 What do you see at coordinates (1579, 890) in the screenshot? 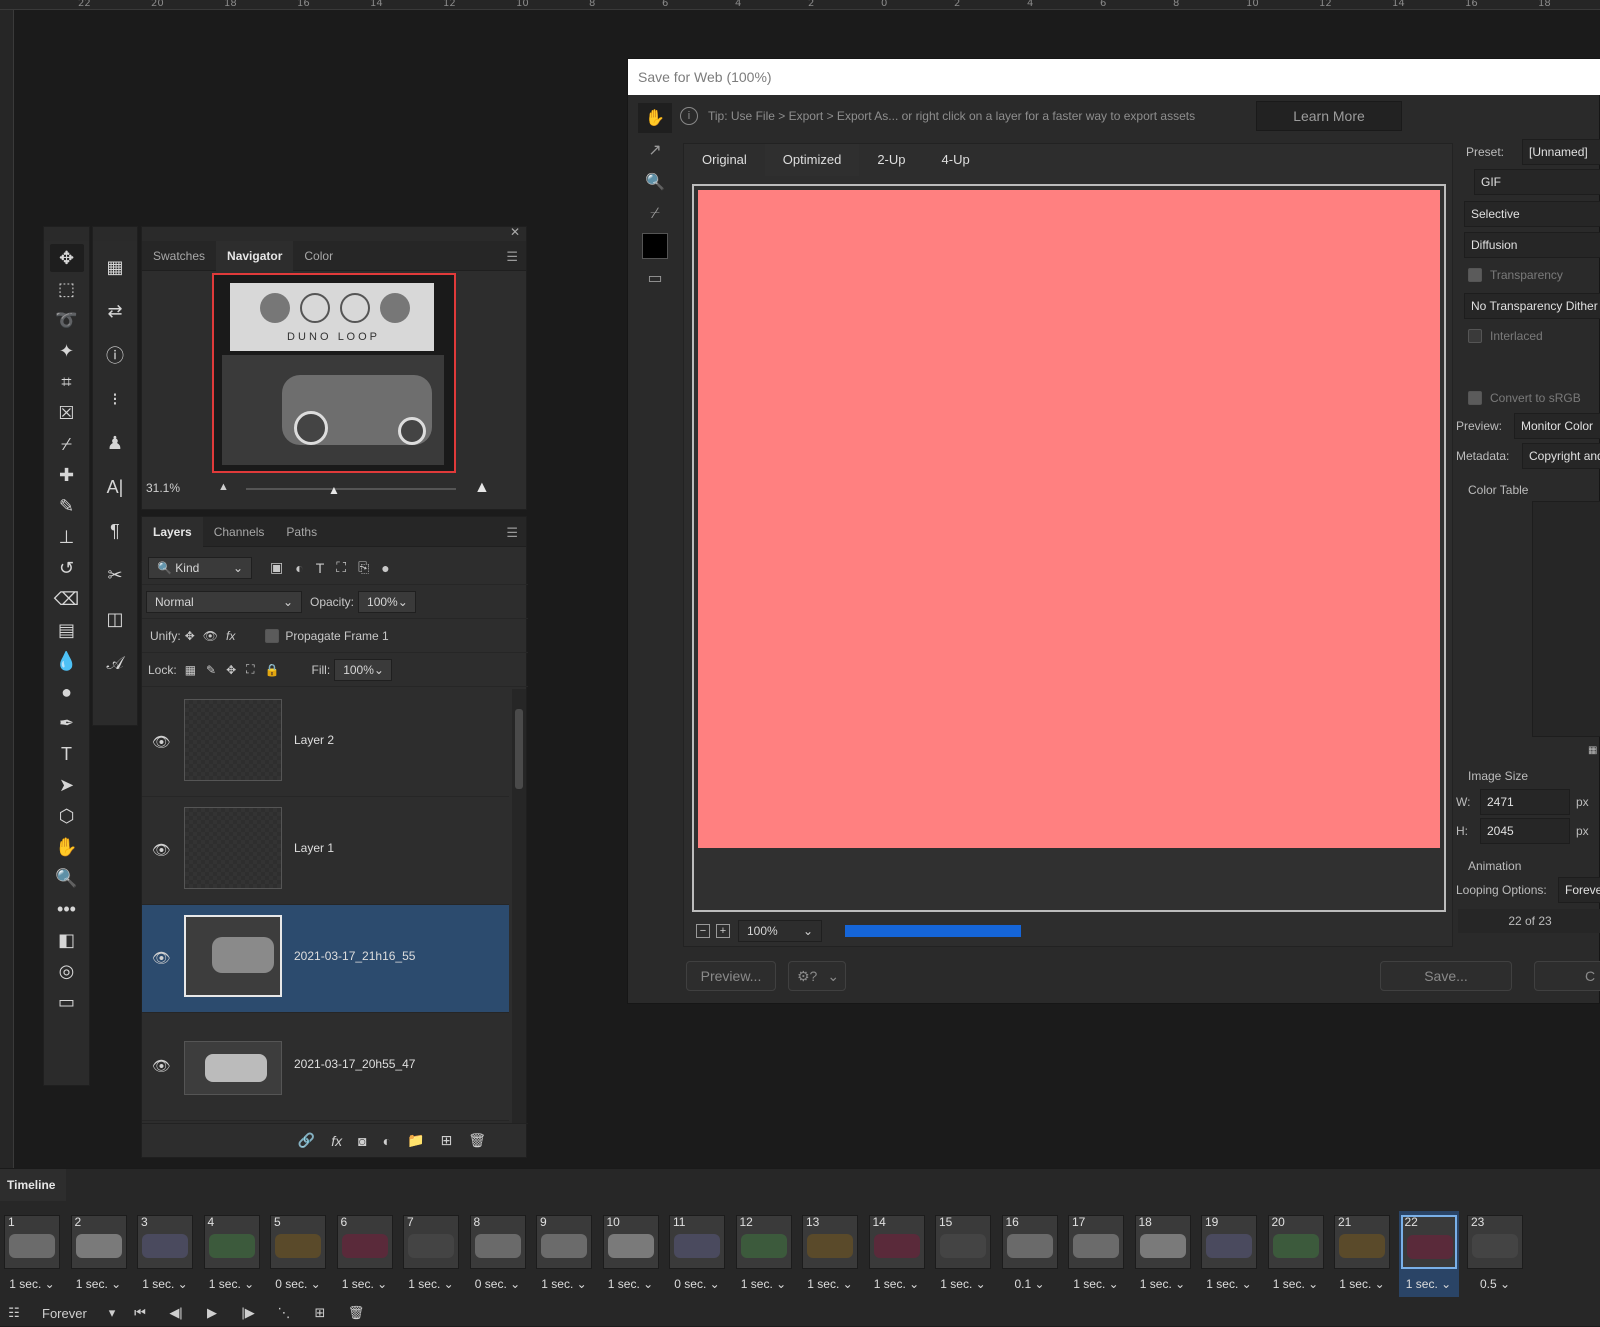
I see `looping-options-select: Forever` at bounding box center [1579, 890].